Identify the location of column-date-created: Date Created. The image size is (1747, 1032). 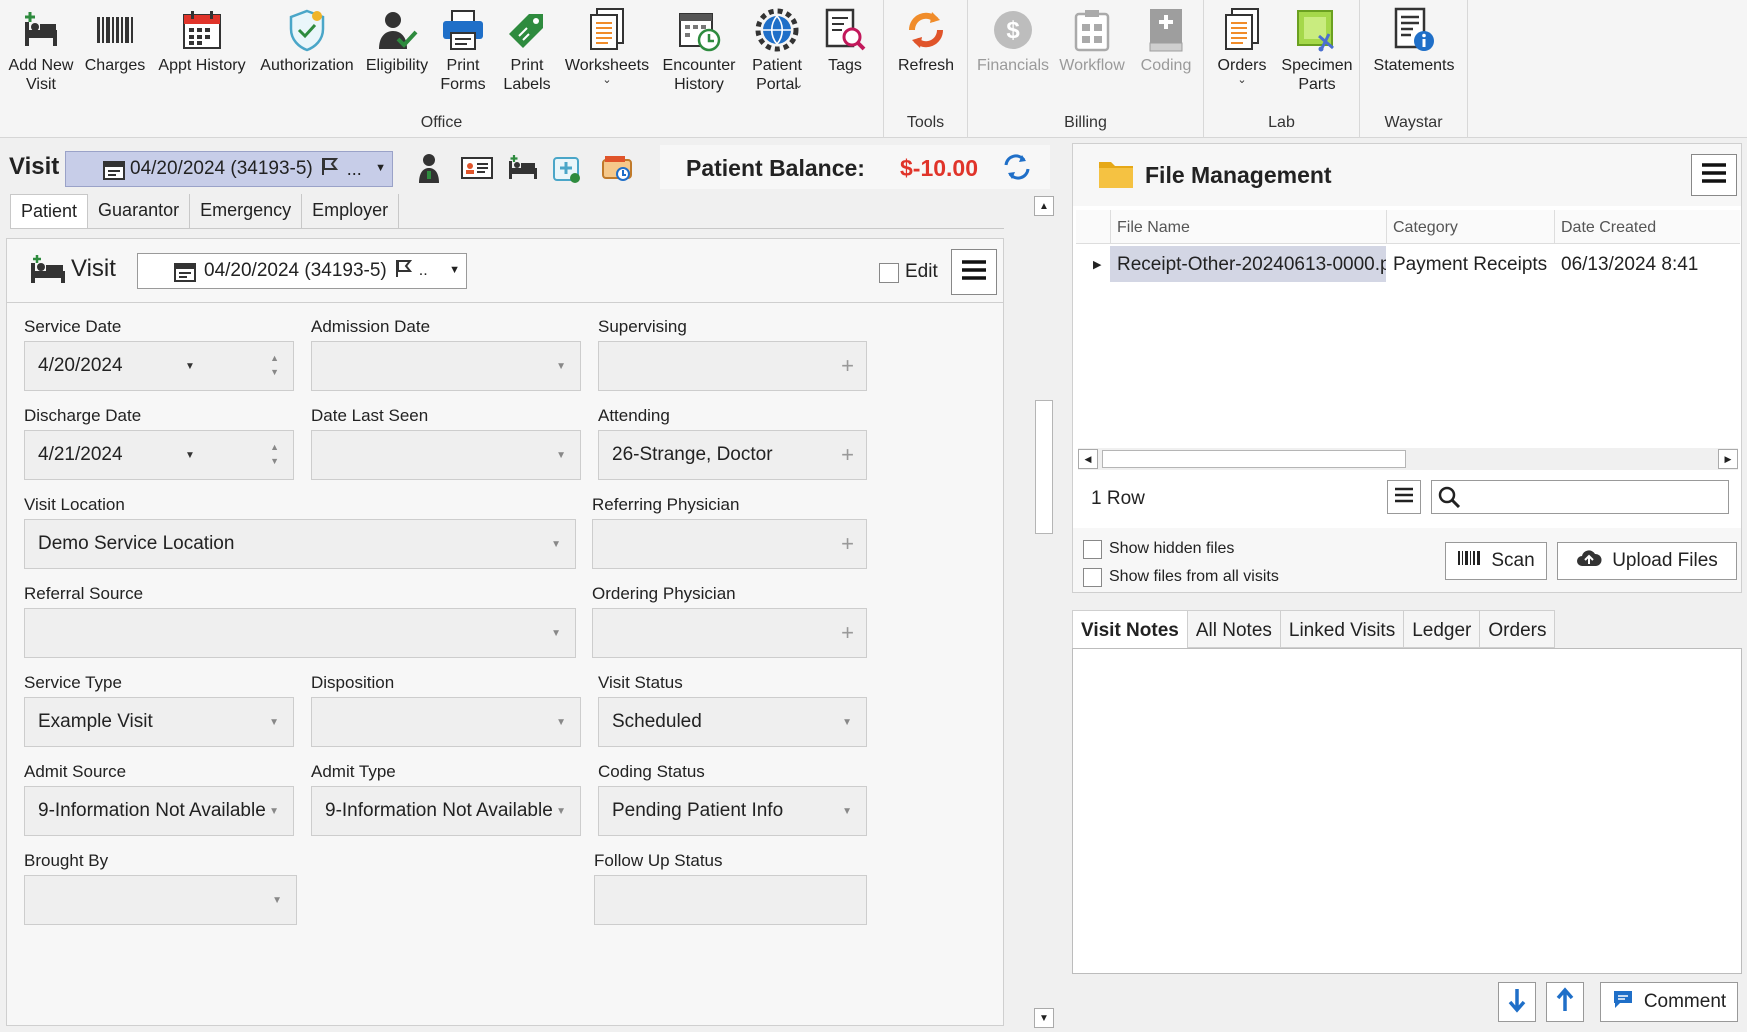
(1647, 227).